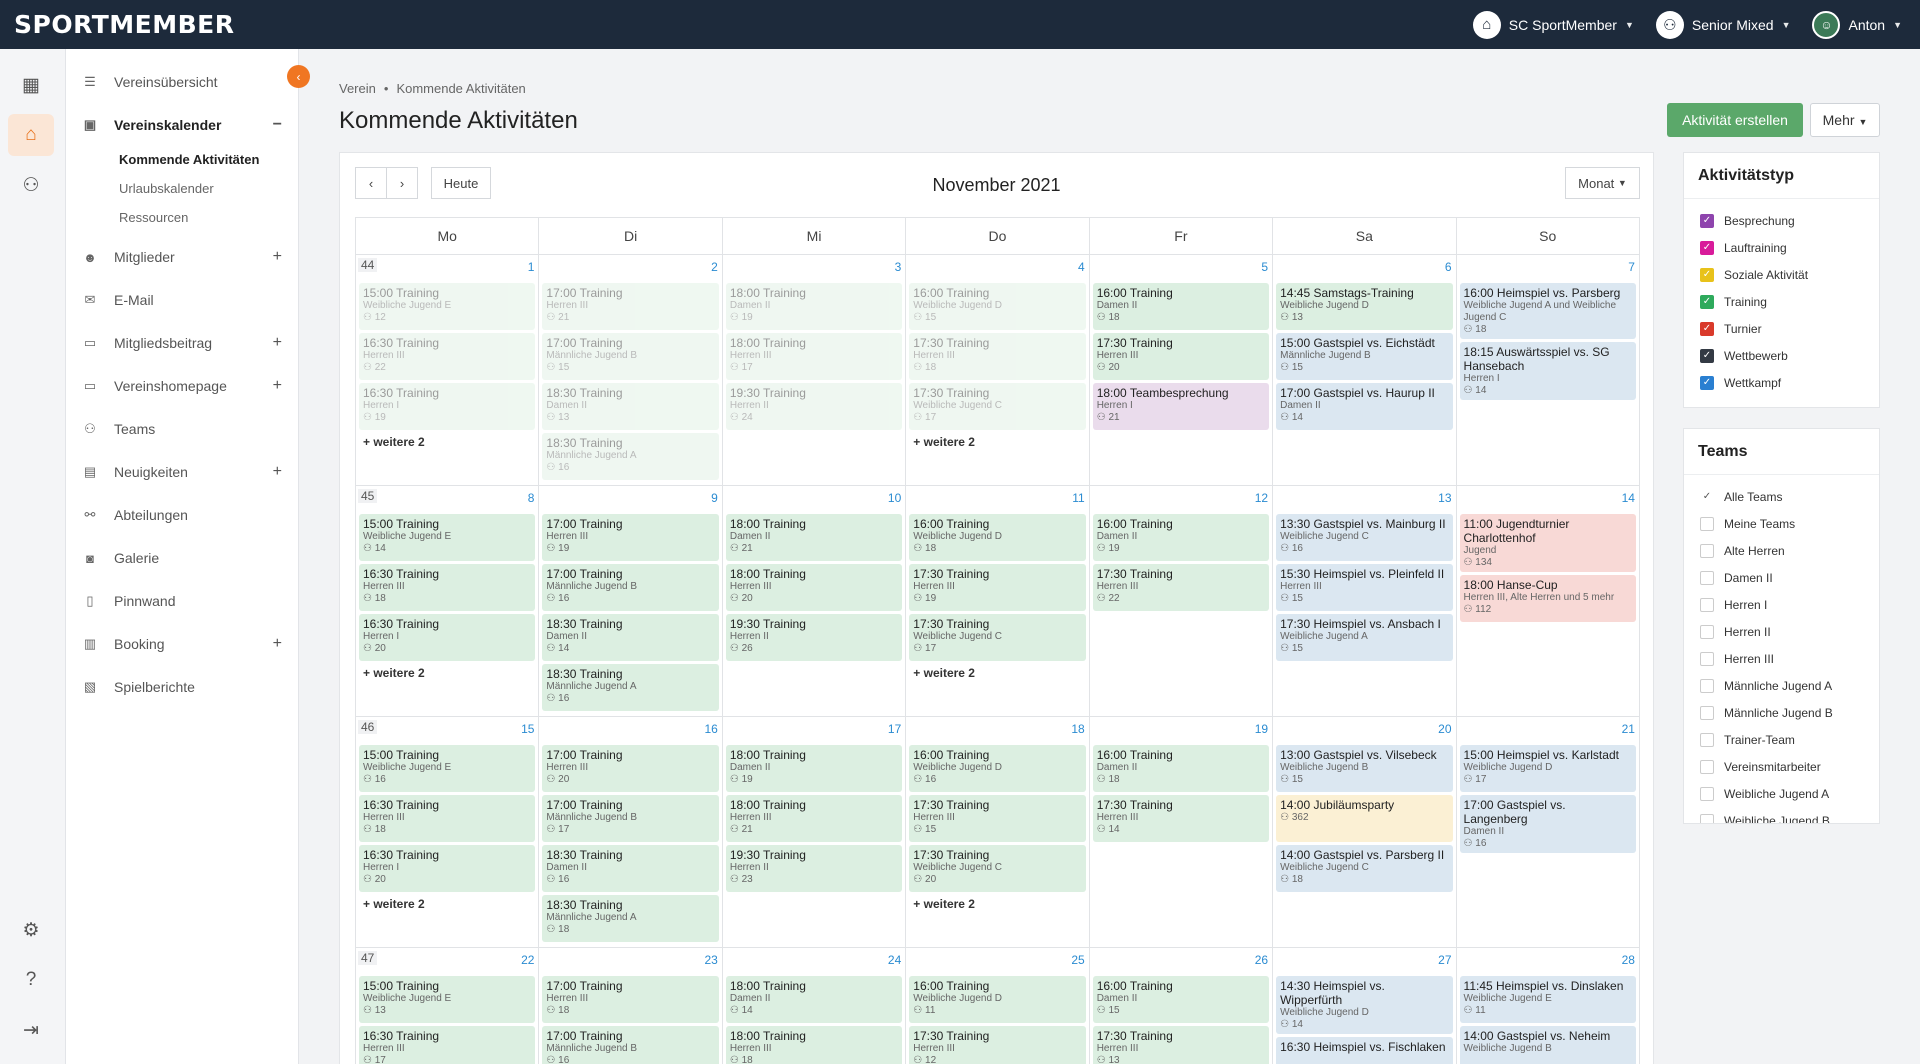  What do you see at coordinates (997, 306) in the screenshot?
I see `calendar-event: 16:00 Training Weibliche Jugend D ⚇ 15` at bounding box center [997, 306].